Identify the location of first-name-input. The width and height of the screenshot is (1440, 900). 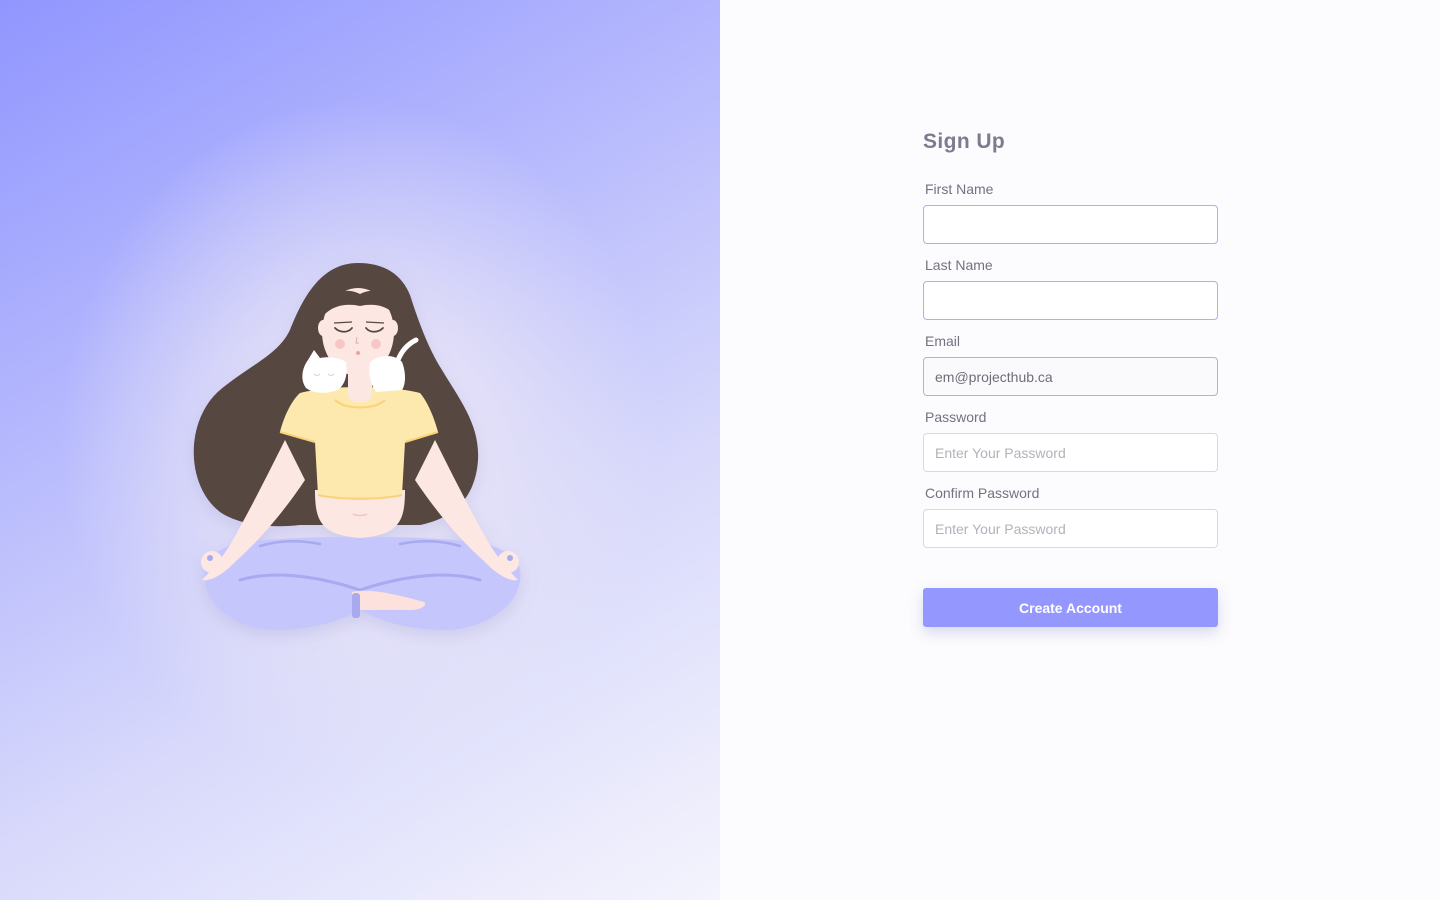
(1070, 224).